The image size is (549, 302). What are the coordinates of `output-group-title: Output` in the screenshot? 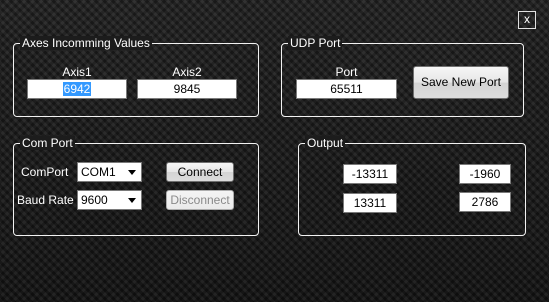 It's located at (325, 143).